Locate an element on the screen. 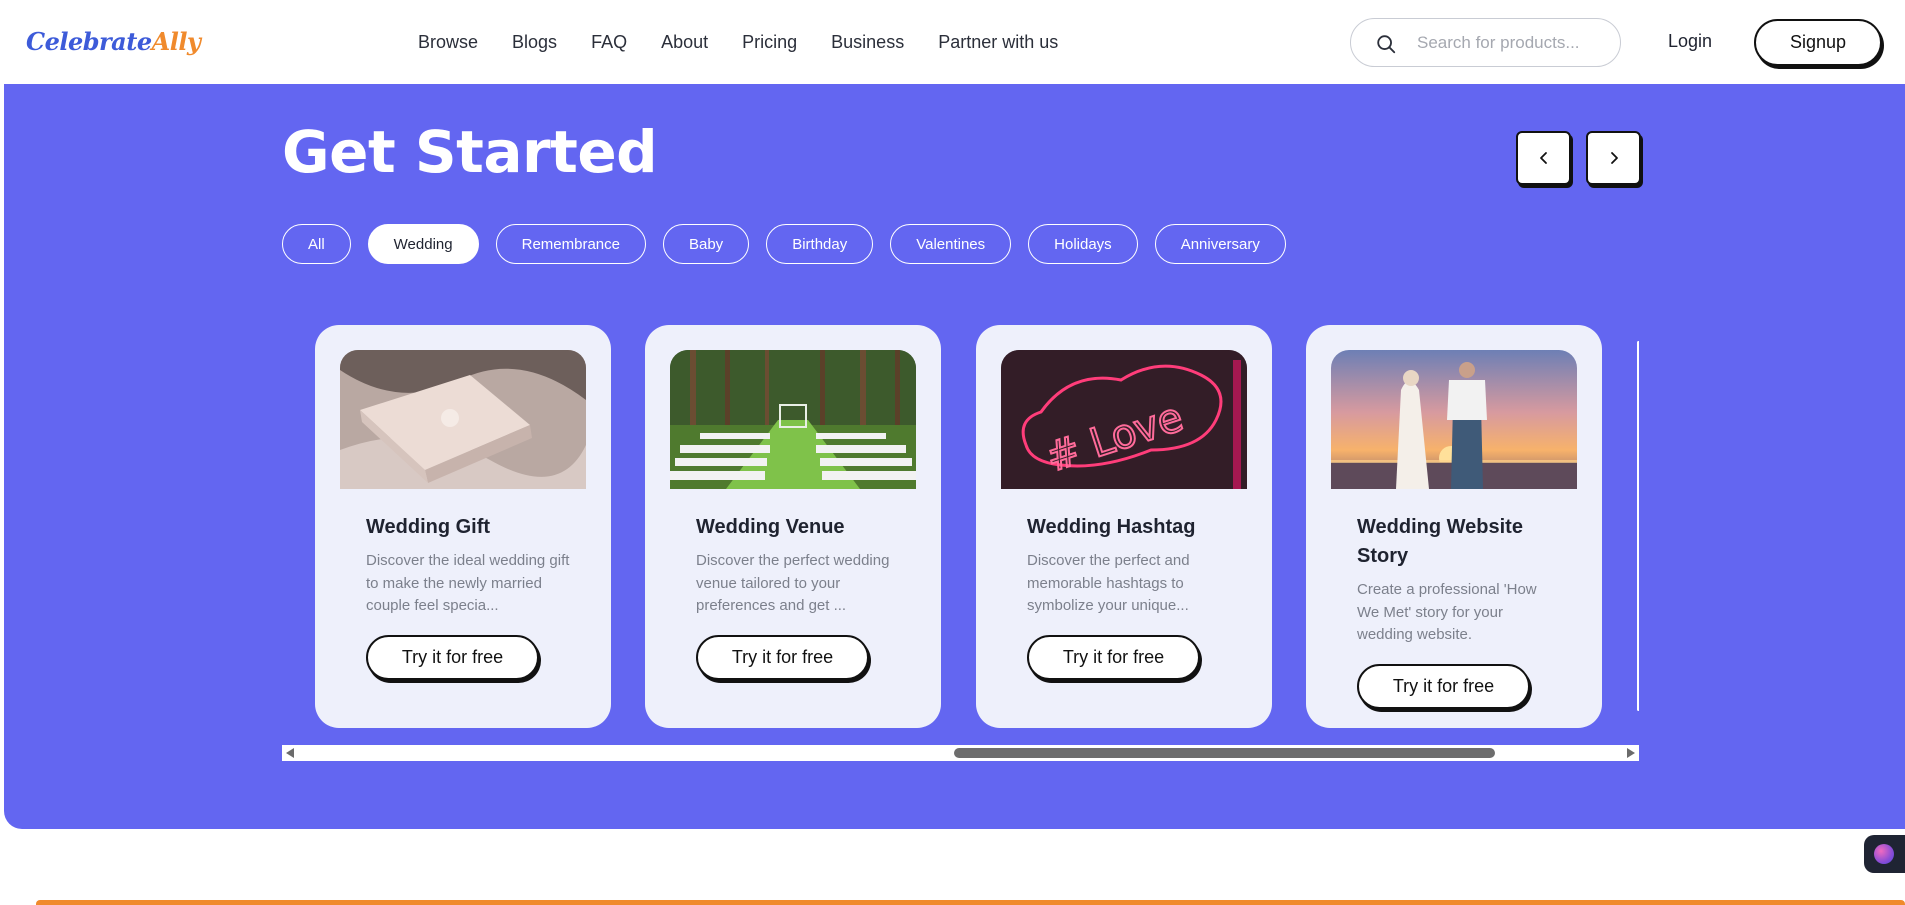 The height and width of the screenshot is (905, 1905). card-title: Wedding Hashtag is located at coordinates (1111, 527).